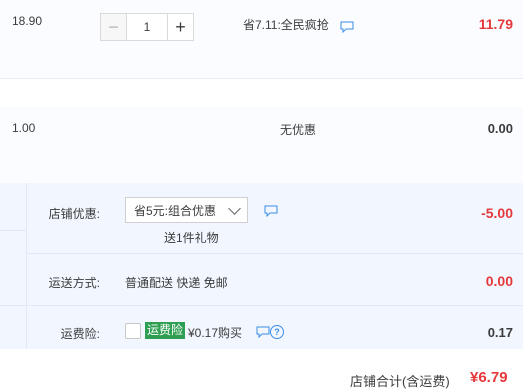 The image size is (523, 390). Describe the element at coordinates (400, 381) in the screenshot. I see `shop-total-label: 店铺合计(含运费)` at that location.